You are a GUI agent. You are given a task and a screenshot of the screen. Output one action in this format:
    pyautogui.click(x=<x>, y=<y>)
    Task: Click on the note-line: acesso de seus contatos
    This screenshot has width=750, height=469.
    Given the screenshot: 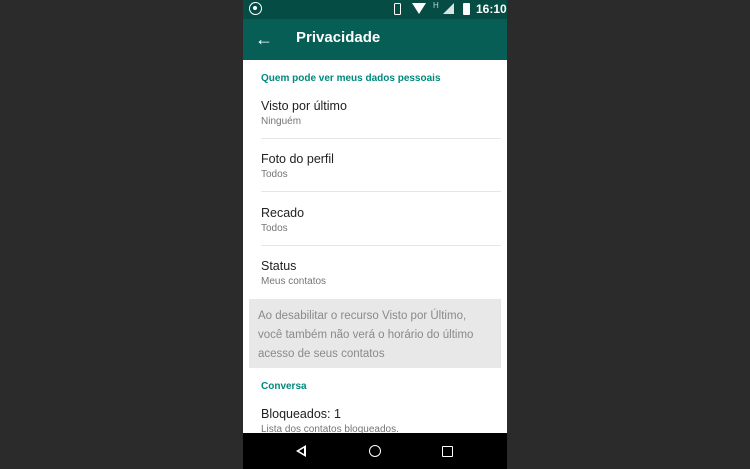 What is the action you would take?
    pyautogui.click(x=321, y=354)
    